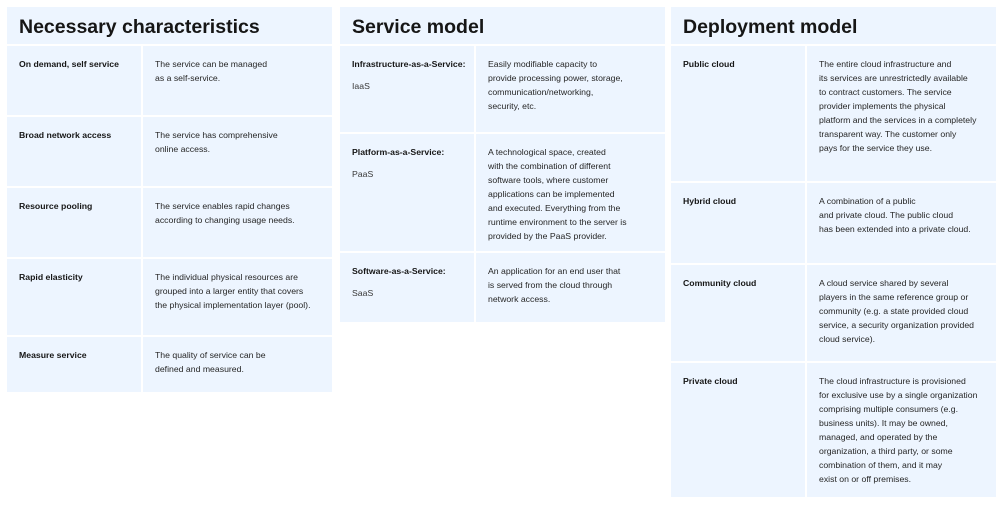  What do you see at coordinates (409, 64) in the screenshot?
I see `term-label: Infrastructure-as-a-Service:` at bounding box center [409, 64].